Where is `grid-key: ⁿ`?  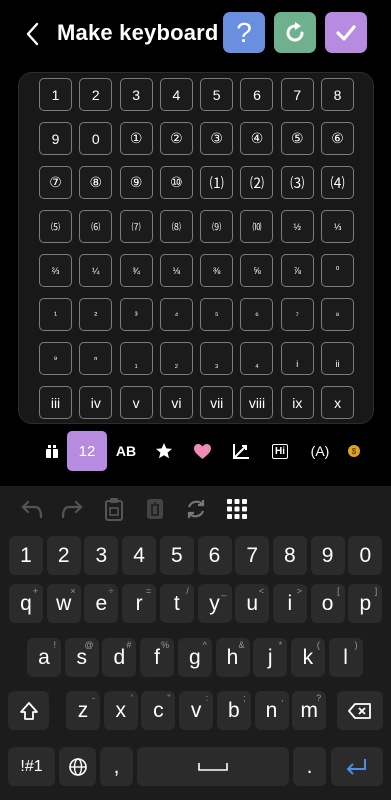
grid-key: ⁿ is located at coordinates (96, 358).